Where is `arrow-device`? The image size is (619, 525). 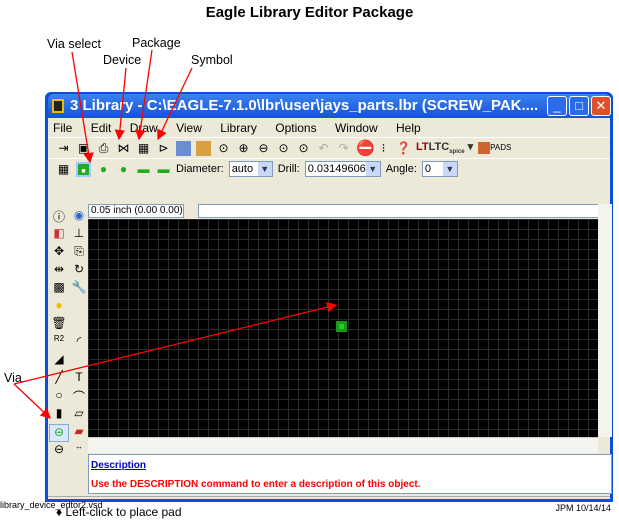 arrow-device is located at coordinates (120, 104).